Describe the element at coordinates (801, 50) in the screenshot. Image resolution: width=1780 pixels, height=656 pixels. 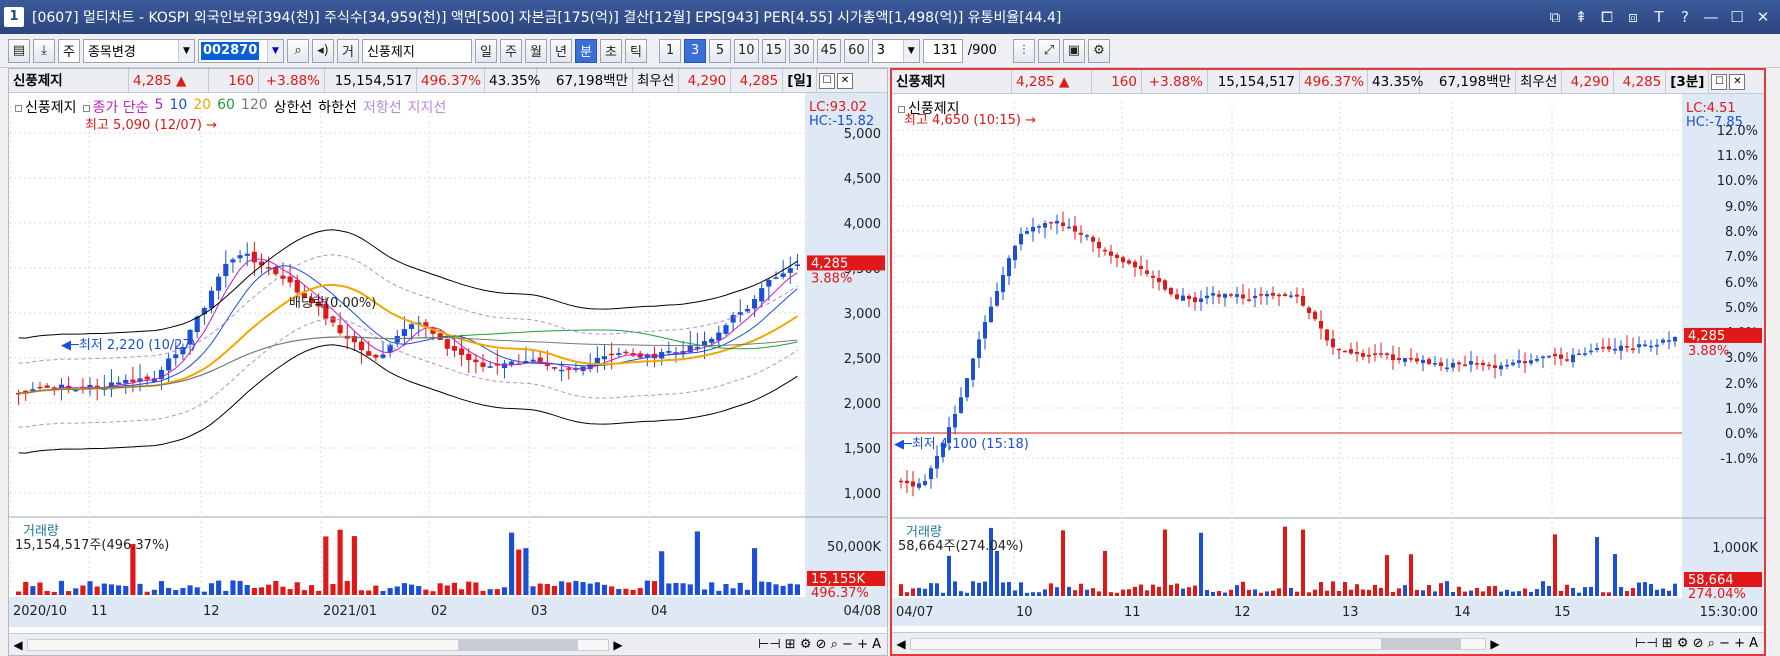
I see `interval-30: 30` at that location.